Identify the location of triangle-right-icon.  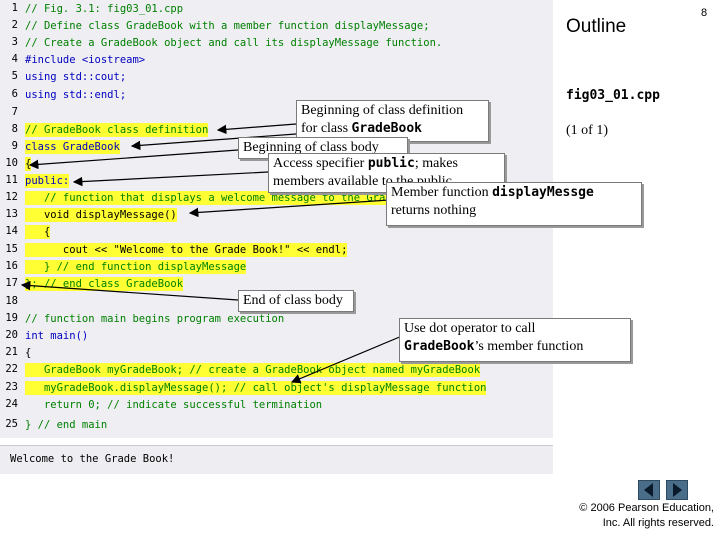
(677, 490).